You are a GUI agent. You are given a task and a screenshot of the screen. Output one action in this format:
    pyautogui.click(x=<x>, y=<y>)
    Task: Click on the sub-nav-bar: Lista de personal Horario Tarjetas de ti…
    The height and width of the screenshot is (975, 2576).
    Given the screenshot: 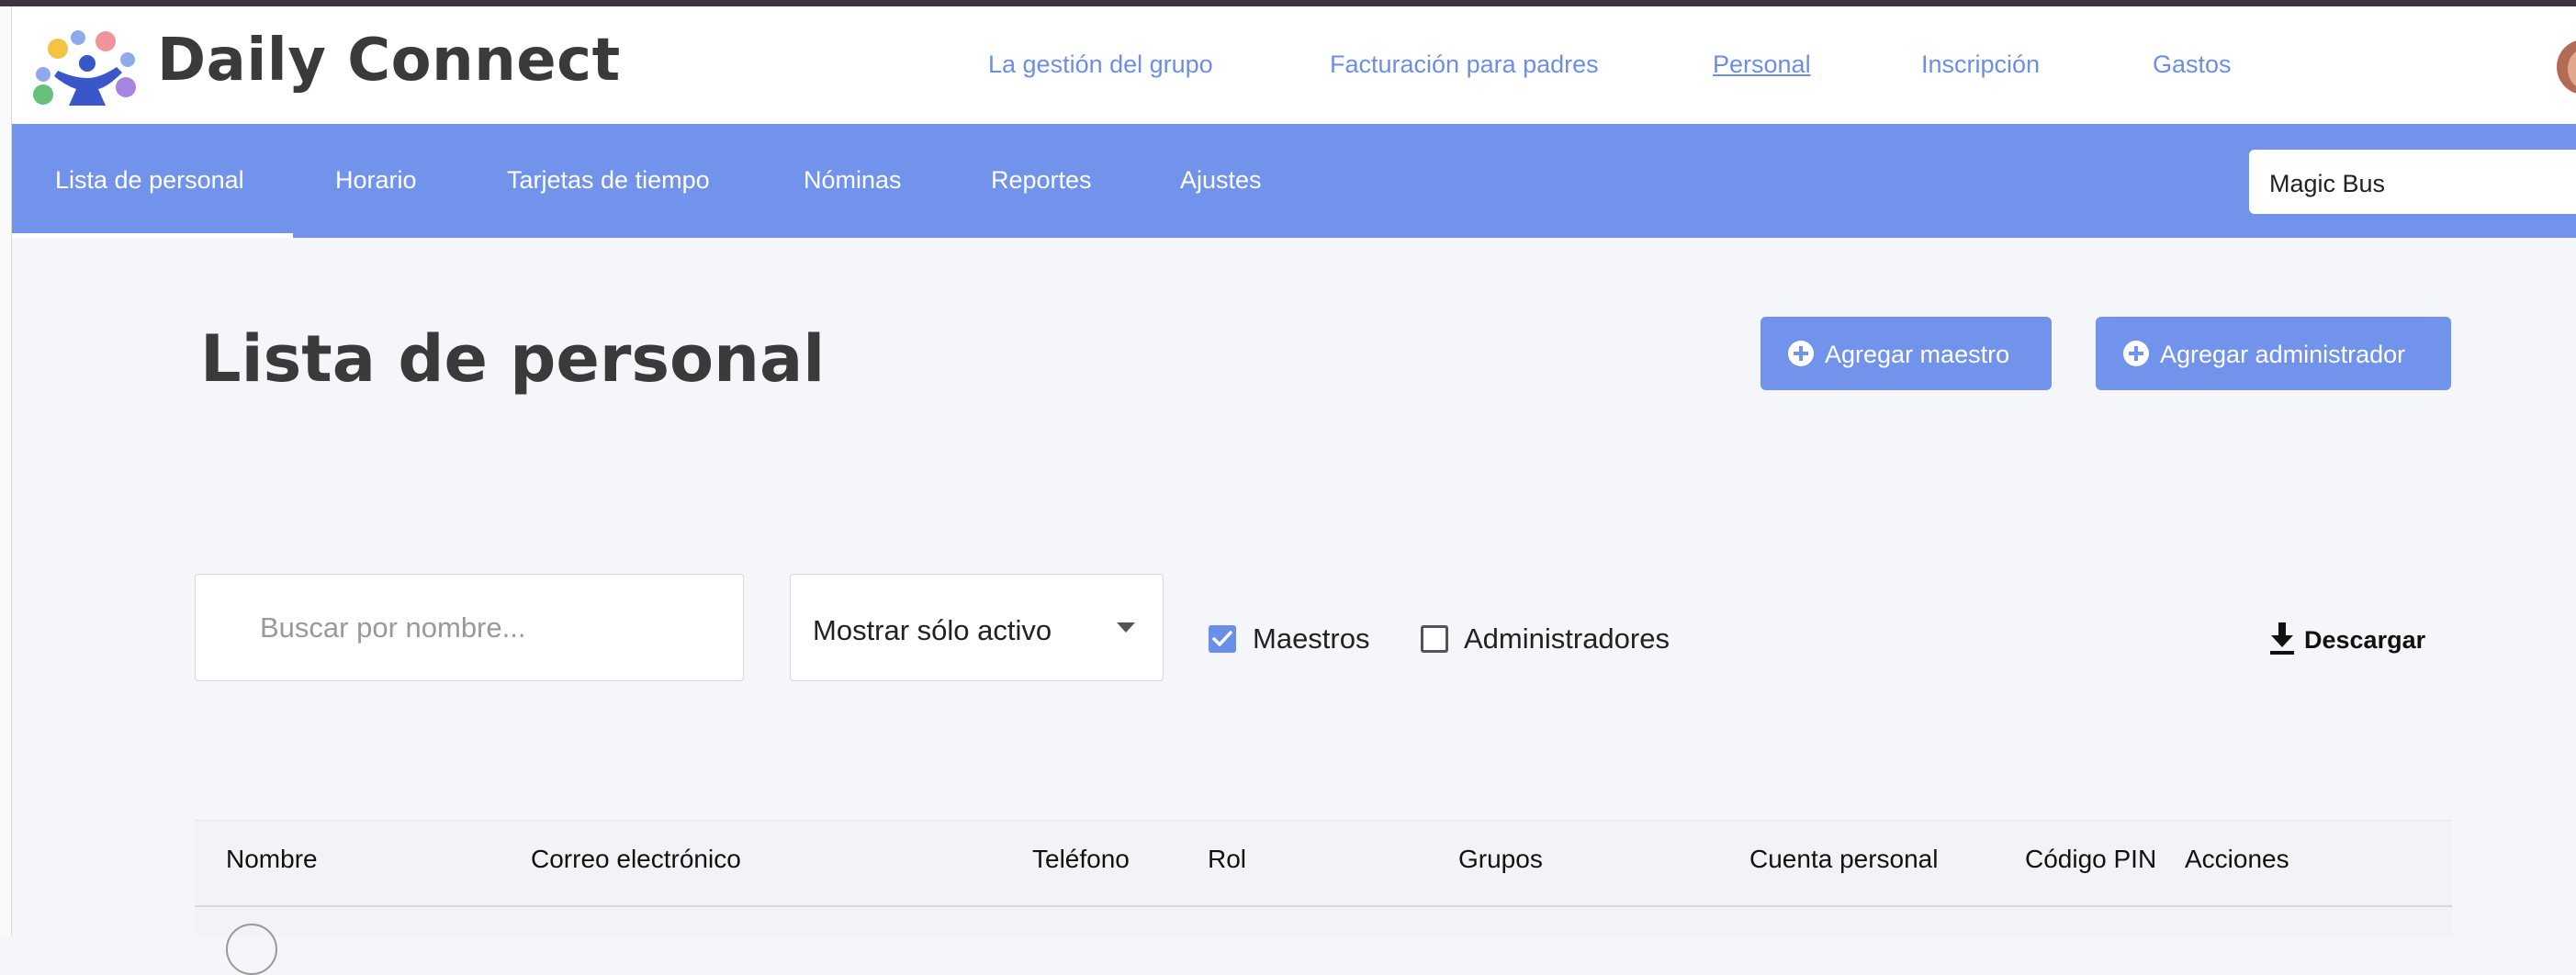 What is the action you would take?
    pyautogui.click(x=1294, y=181)
    